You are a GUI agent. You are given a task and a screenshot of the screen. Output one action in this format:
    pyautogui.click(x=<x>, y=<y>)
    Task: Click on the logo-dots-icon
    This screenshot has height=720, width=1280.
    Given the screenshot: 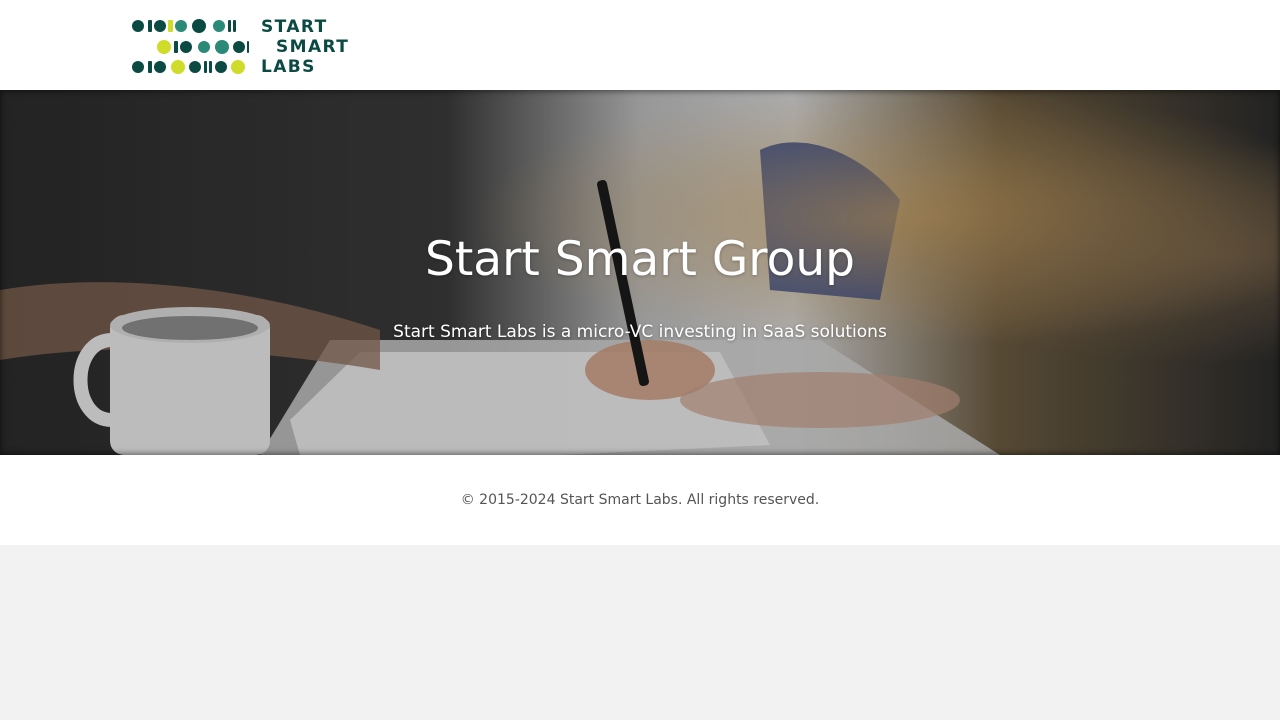 What is the action you would take?
    pyautogui.click(x=190, y=46)
    